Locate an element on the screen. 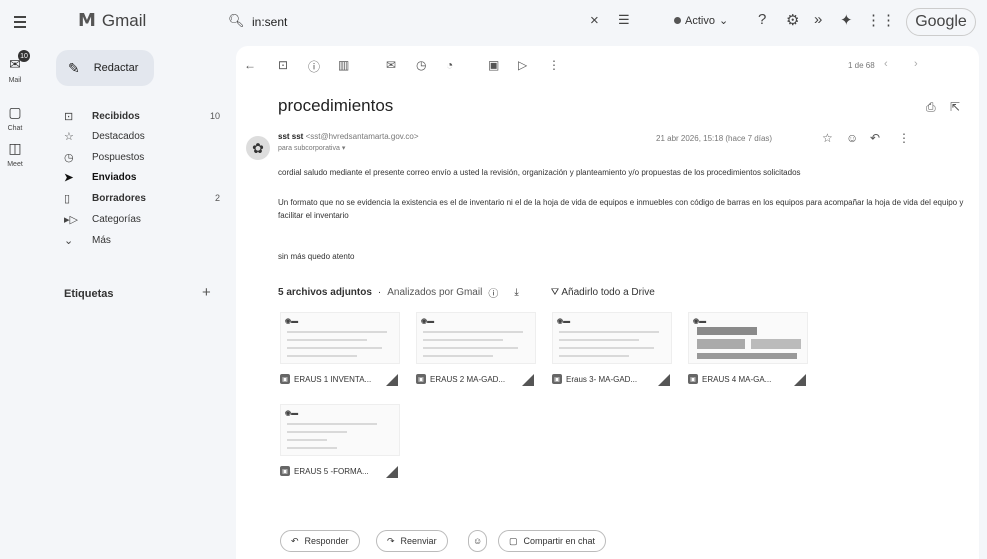 This screenshot has height=559, width=987. forward-label: Reenviar is located at coordinates (418, 541).